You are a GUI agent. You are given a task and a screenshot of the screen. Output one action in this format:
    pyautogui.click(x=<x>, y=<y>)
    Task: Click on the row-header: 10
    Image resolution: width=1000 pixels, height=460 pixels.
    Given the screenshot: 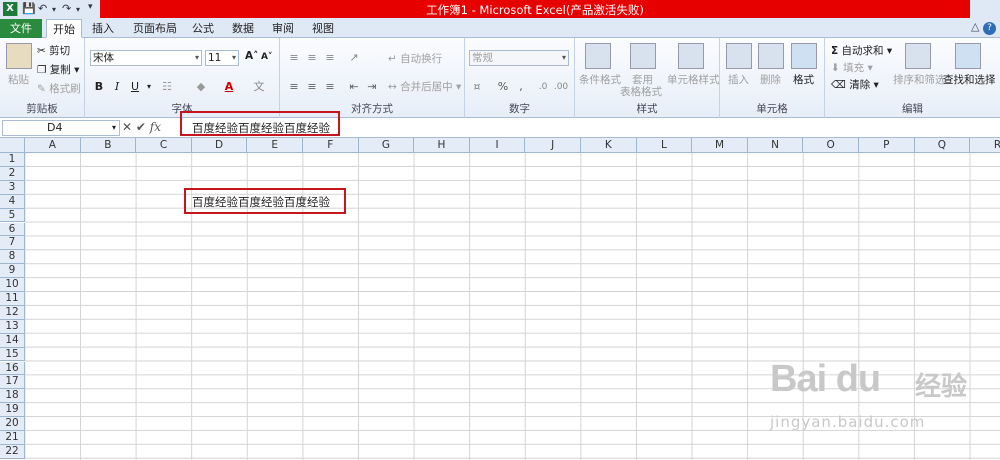 What is the action you would take?
    pyautogui.click(x=12, y=285)
    